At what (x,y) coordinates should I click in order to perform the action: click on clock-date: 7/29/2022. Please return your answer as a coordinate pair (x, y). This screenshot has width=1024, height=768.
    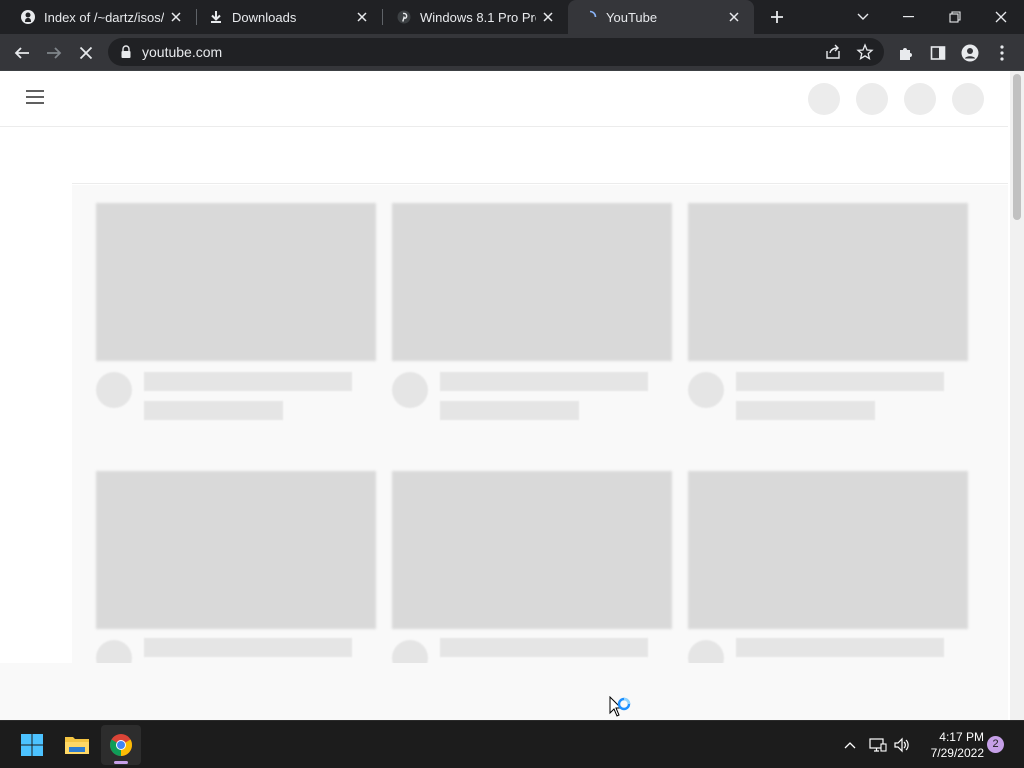
    Looking at the image, I should click on (957, 753).